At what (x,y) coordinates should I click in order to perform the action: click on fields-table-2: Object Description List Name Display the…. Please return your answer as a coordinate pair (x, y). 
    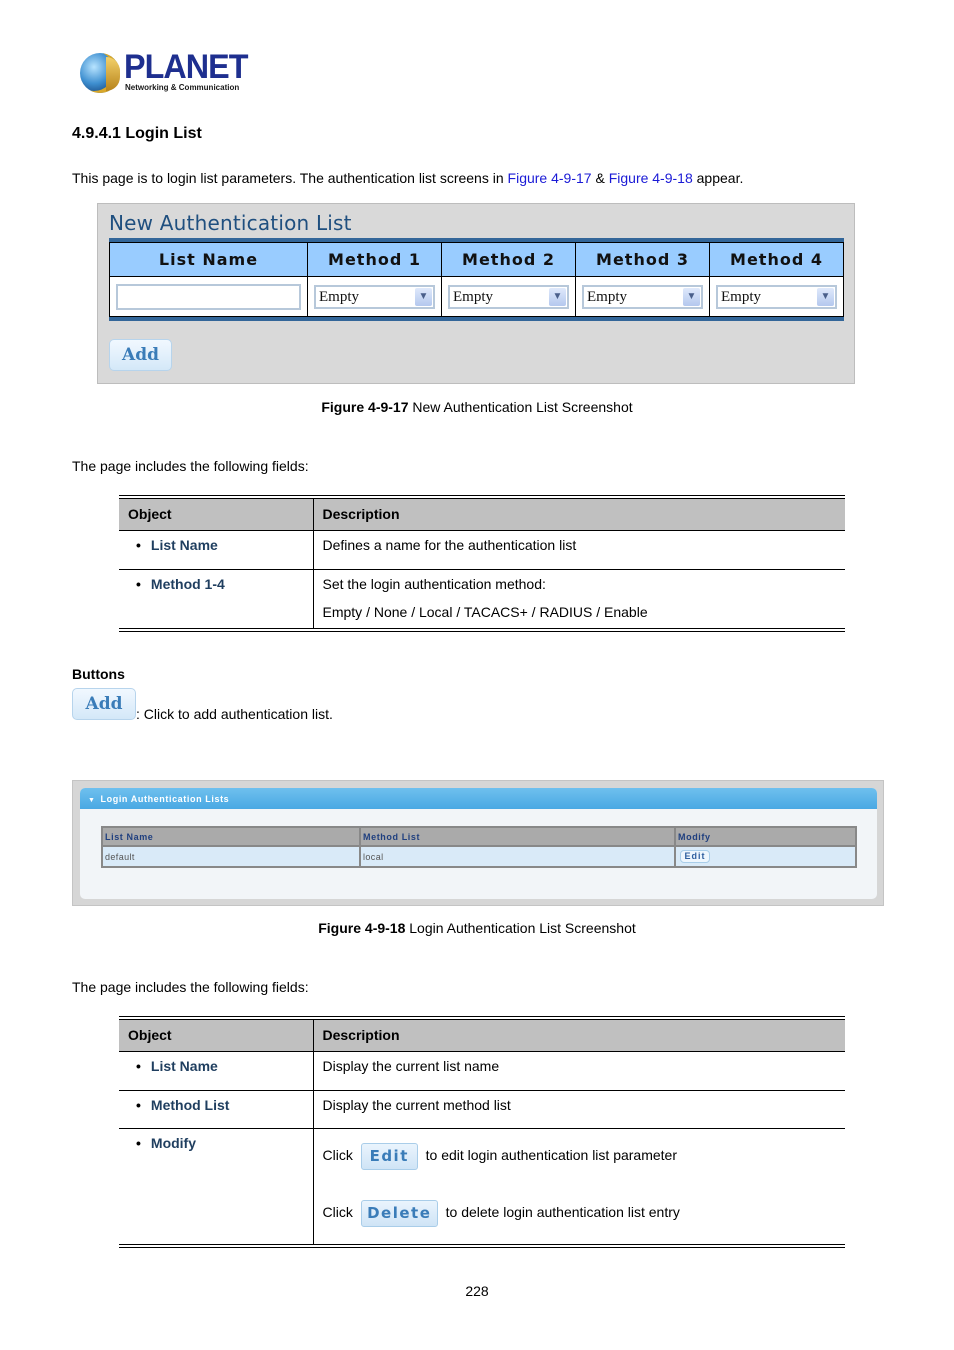
    Looking at the image, I should click on (482, 1132).